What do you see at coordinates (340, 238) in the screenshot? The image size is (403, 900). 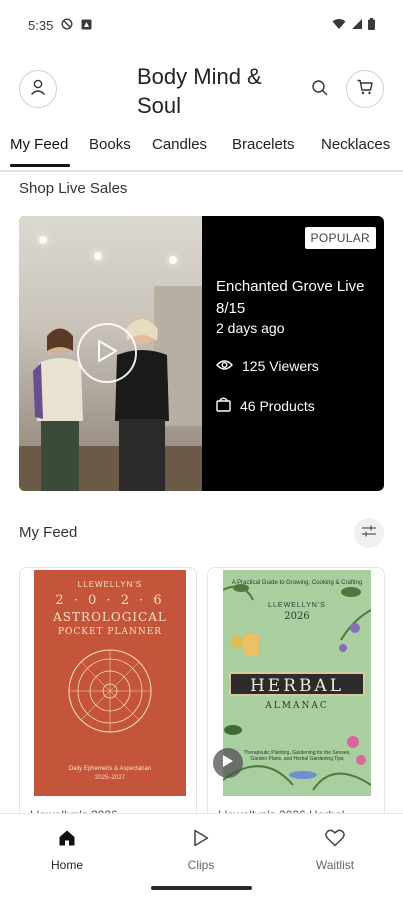 I see `popular-badge: POPULAR` at bounding box center [340, 238].